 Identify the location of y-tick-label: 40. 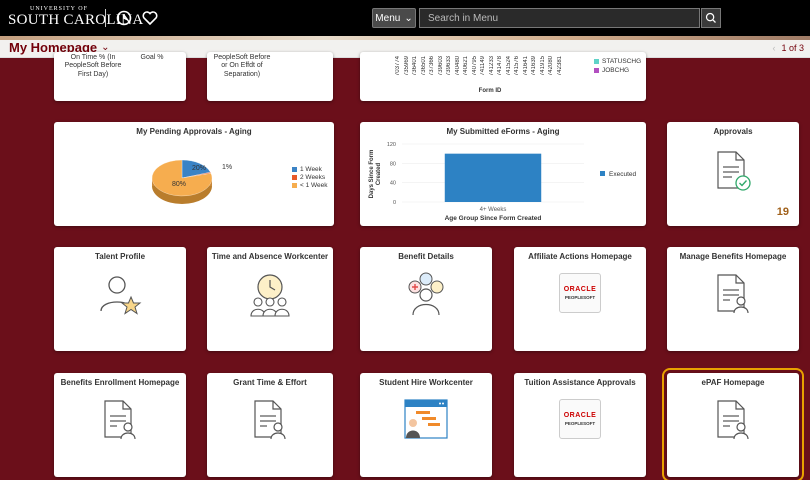
(393, 184).